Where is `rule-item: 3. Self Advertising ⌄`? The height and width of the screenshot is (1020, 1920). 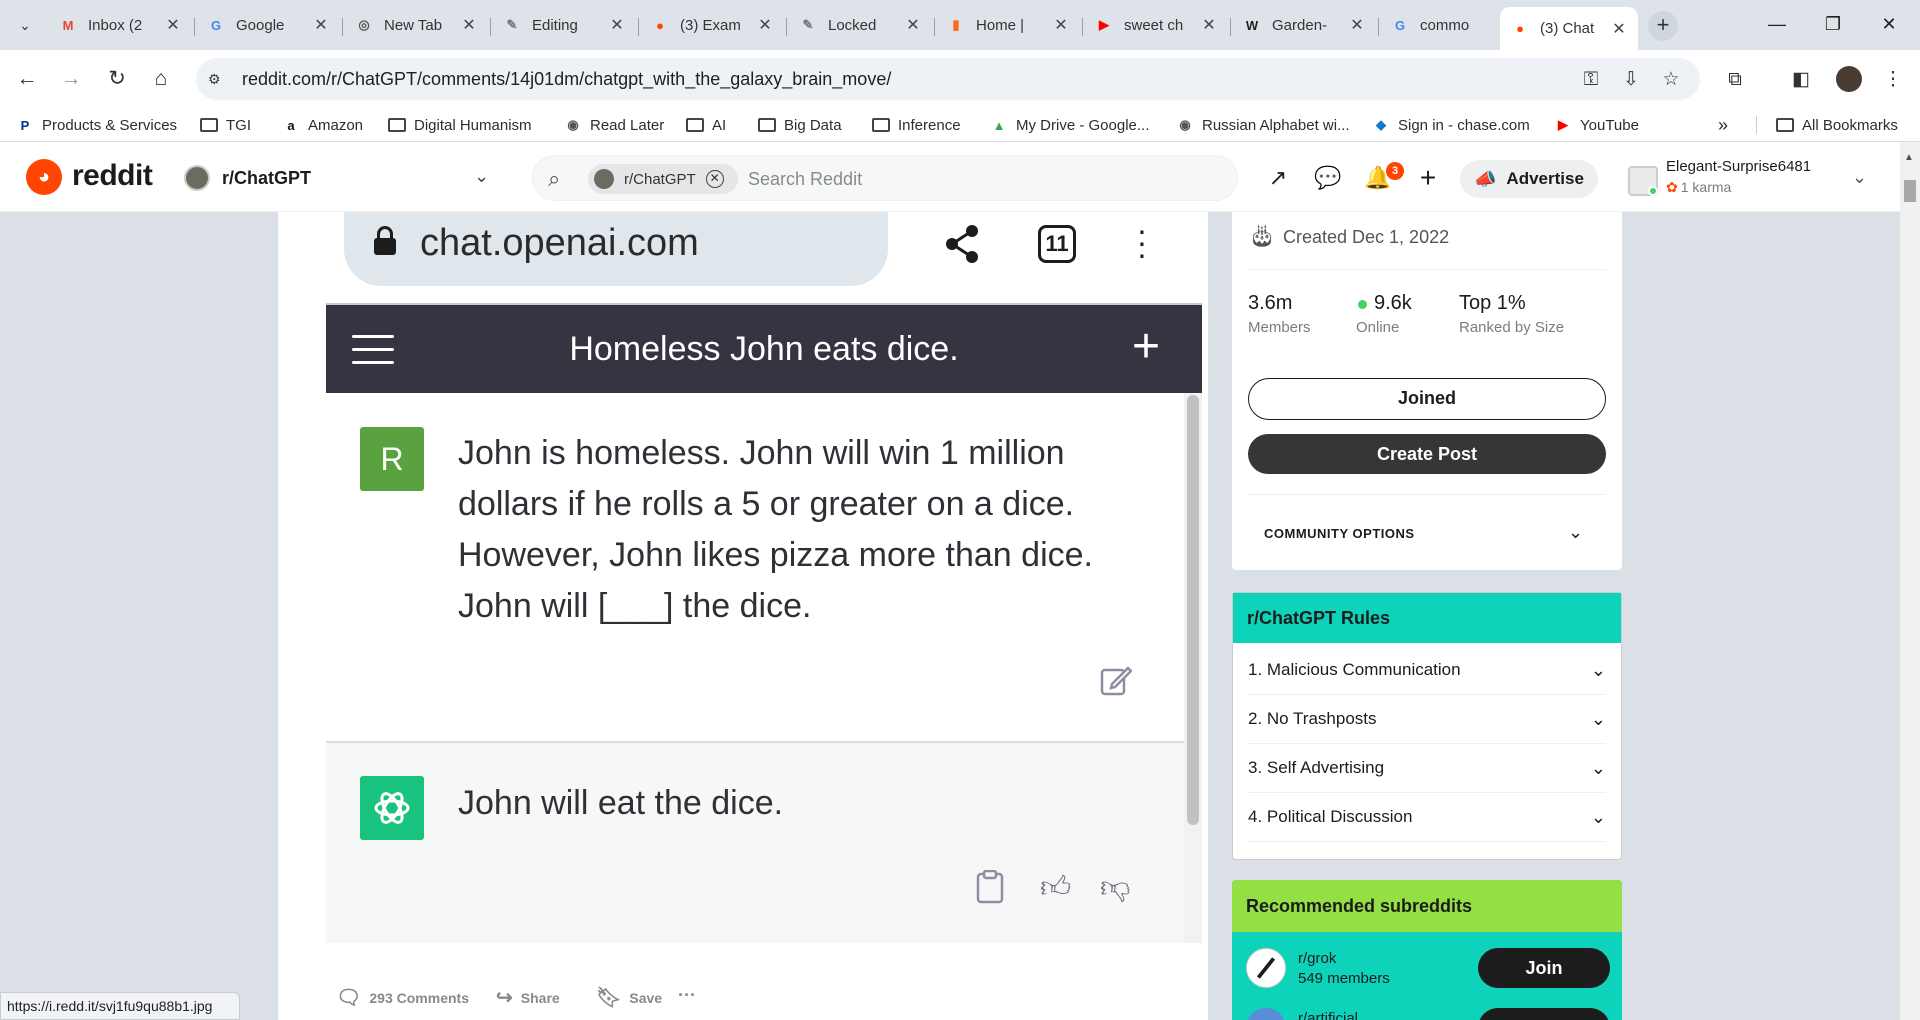 rule-item: 3. Self Advertising ⌄ is located at coordinates (1427, 768).